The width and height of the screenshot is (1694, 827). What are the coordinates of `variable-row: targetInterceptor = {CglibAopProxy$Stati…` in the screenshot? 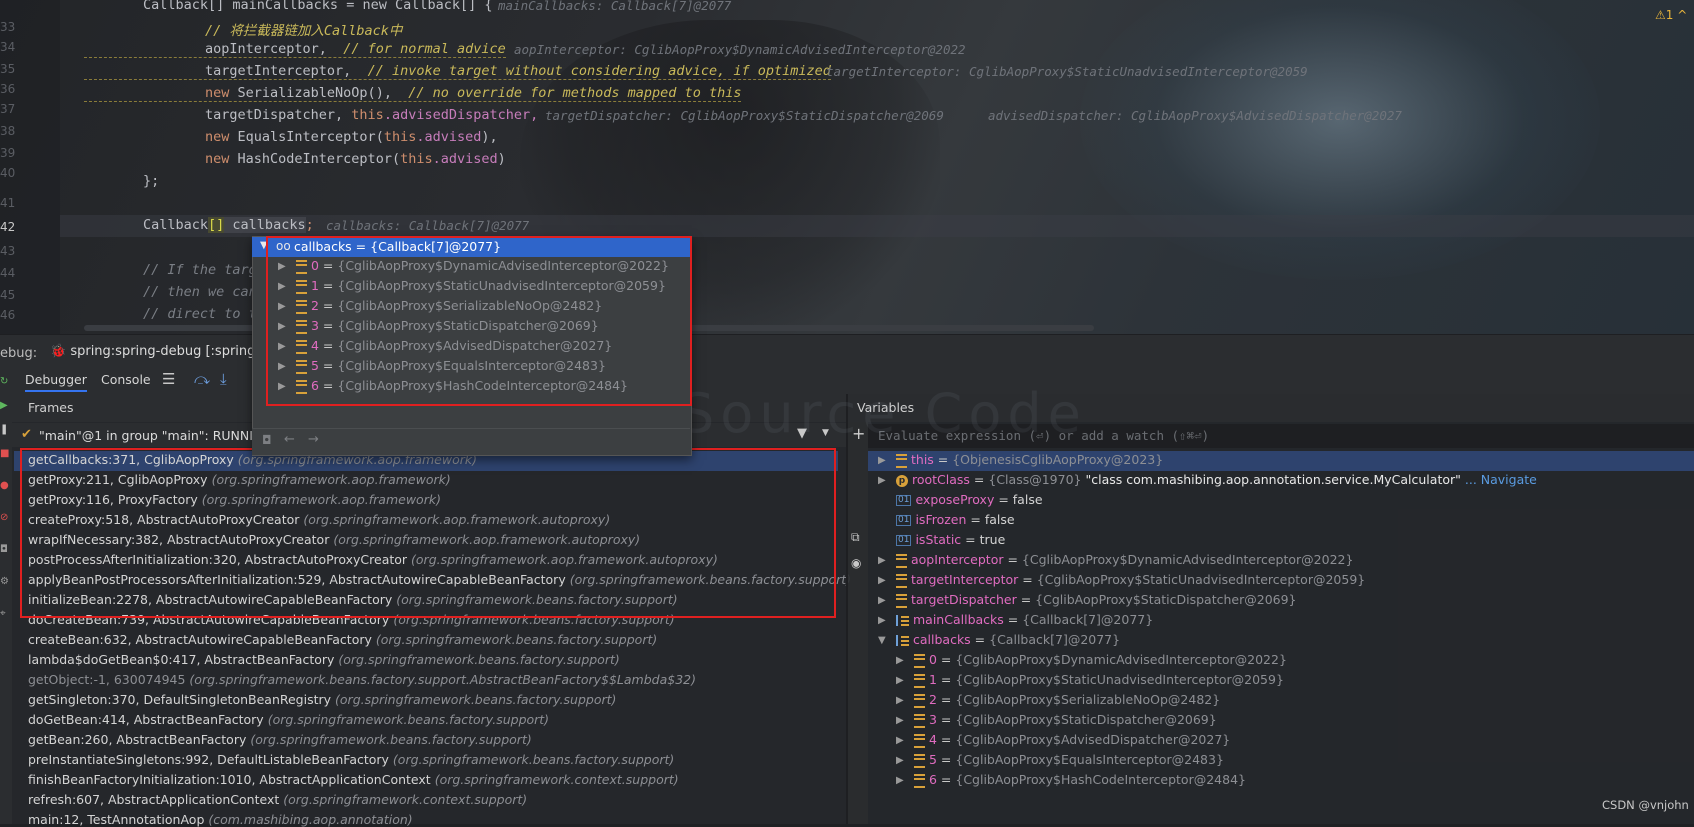 It's located at (1130, 580).